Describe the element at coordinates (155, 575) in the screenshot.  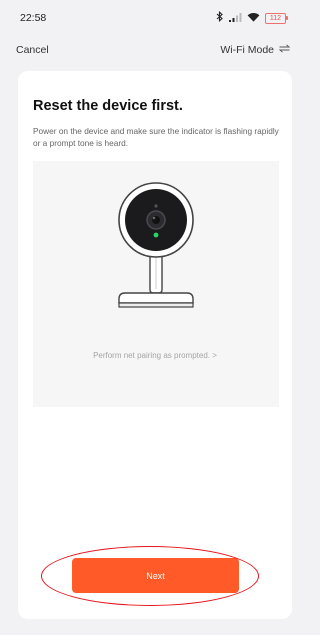
I see `next-button: Next` at that location.